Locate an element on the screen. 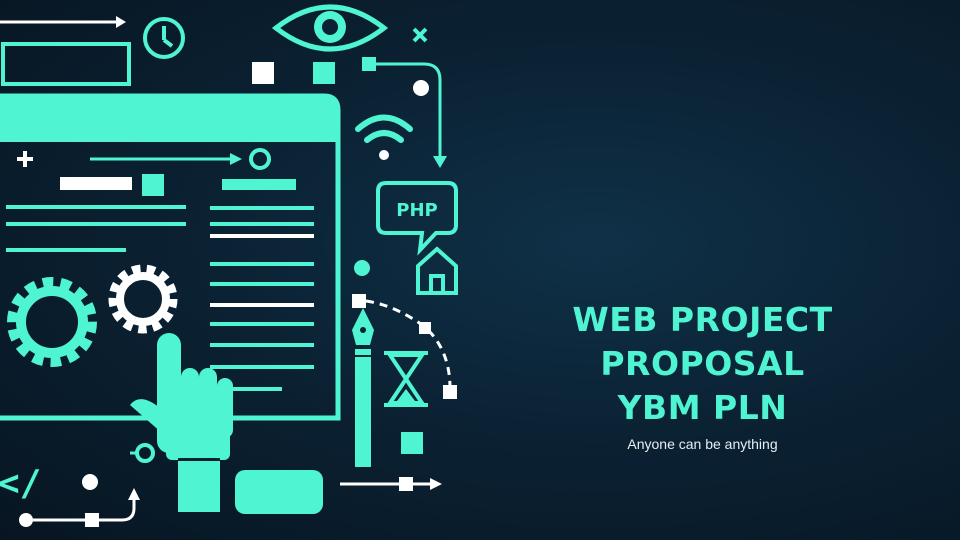  bottom-arrow-icon is located at coordinates (391, 484).